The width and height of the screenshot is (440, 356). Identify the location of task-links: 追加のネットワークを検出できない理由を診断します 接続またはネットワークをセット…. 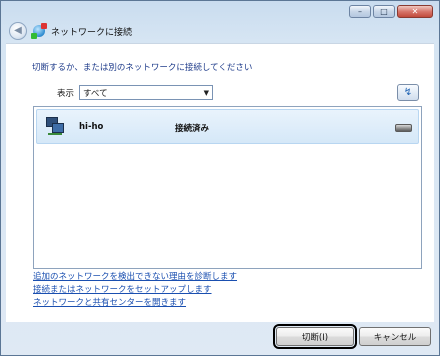
(135, 290).